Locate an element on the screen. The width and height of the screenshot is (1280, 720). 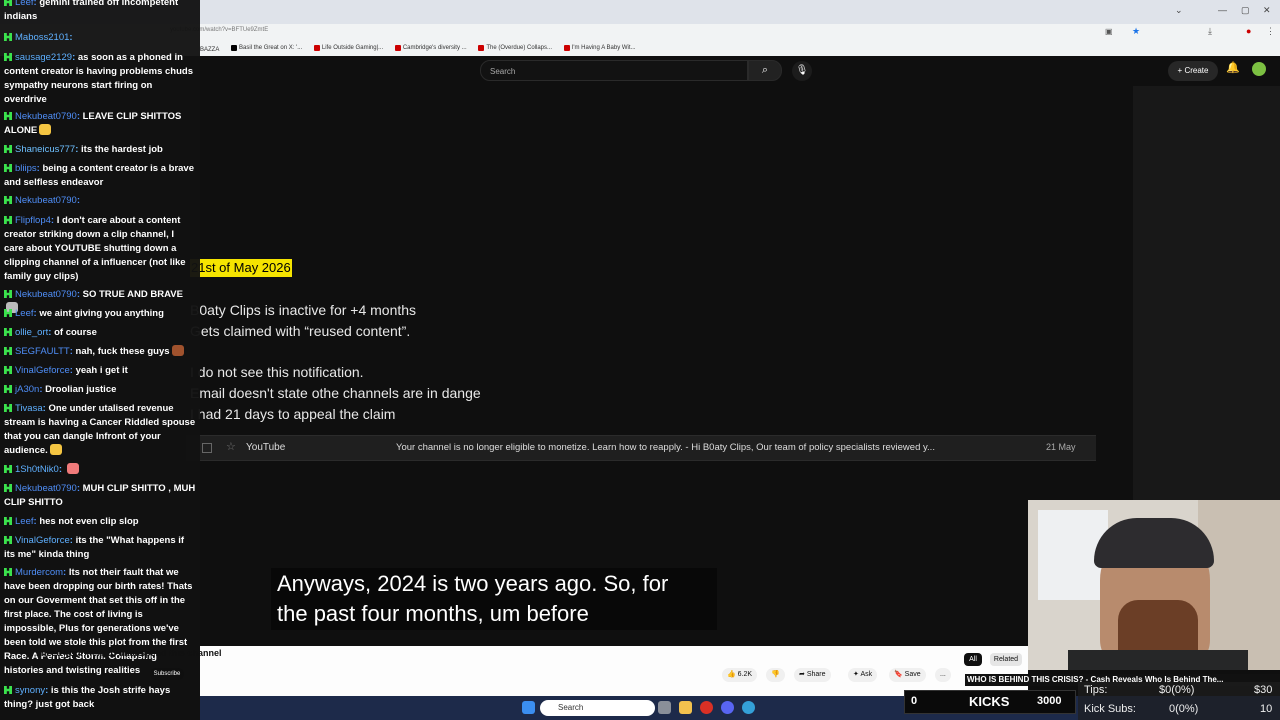
chip-all: All is located at coordinates (973, 659).